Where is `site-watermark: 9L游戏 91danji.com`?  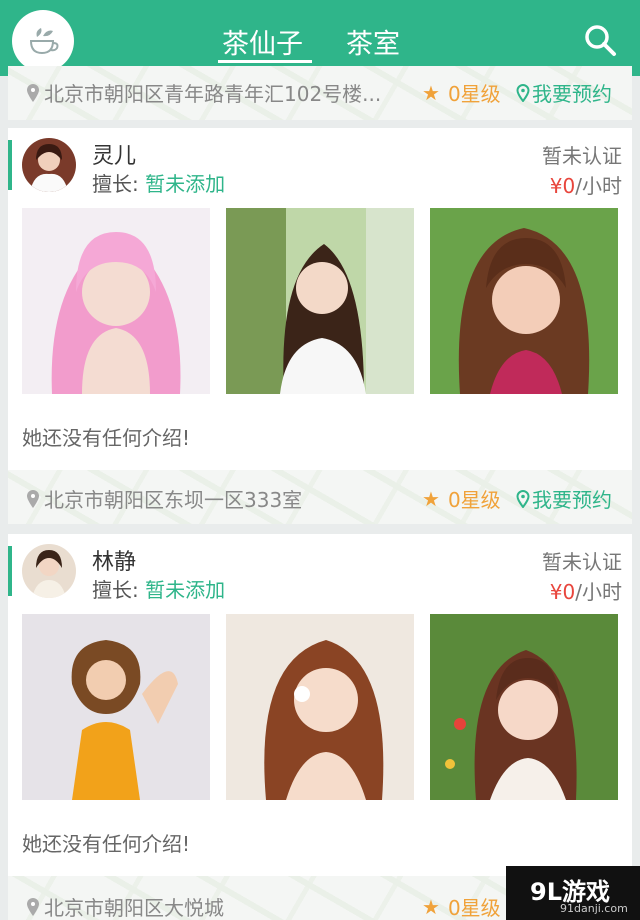
site-watermark: 9L游戏 91danji.com is located at coordinates (573, 893).